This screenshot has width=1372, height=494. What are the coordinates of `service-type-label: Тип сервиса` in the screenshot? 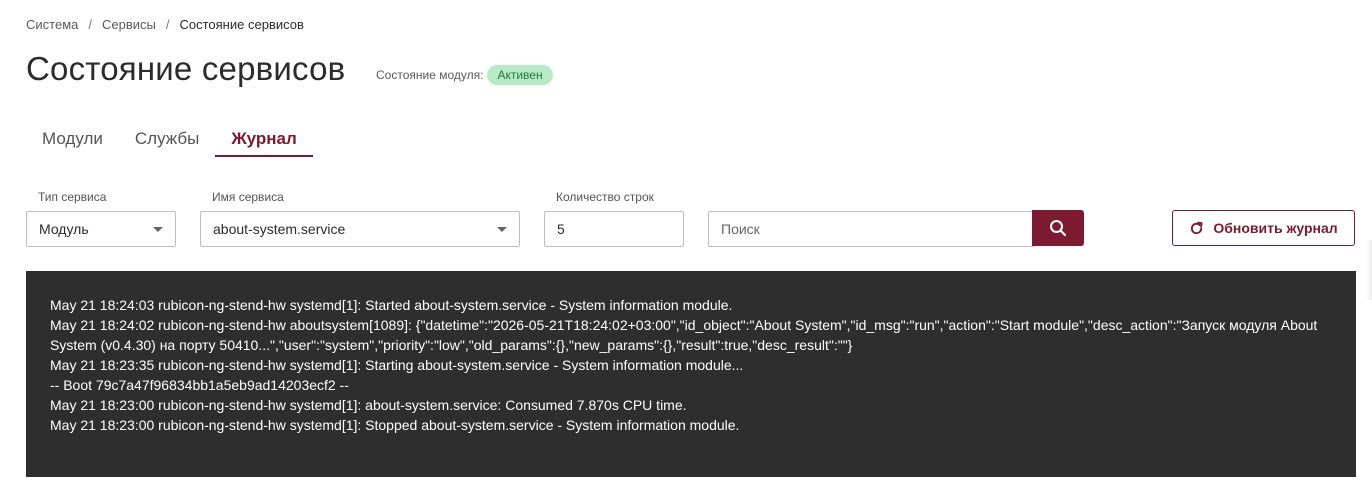 It's located at (72, 197).